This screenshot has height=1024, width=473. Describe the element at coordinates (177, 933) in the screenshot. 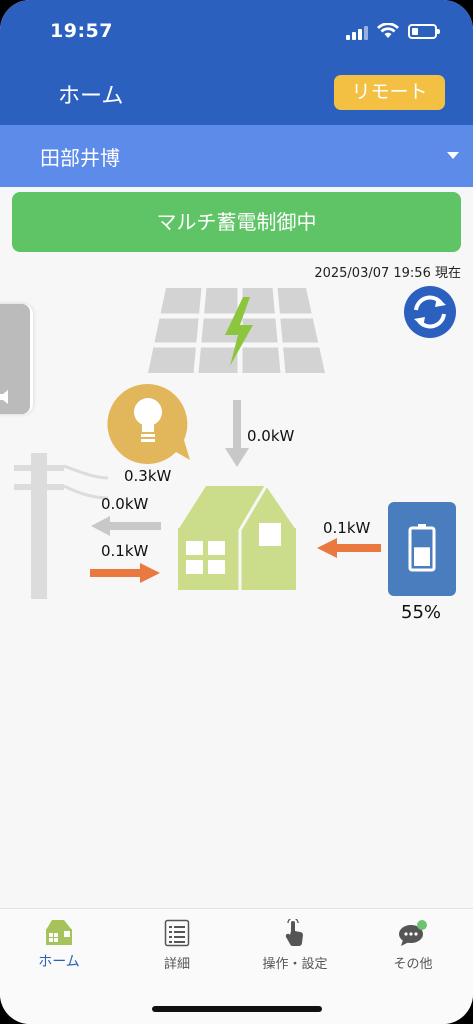

I see `list-icon` at that location.